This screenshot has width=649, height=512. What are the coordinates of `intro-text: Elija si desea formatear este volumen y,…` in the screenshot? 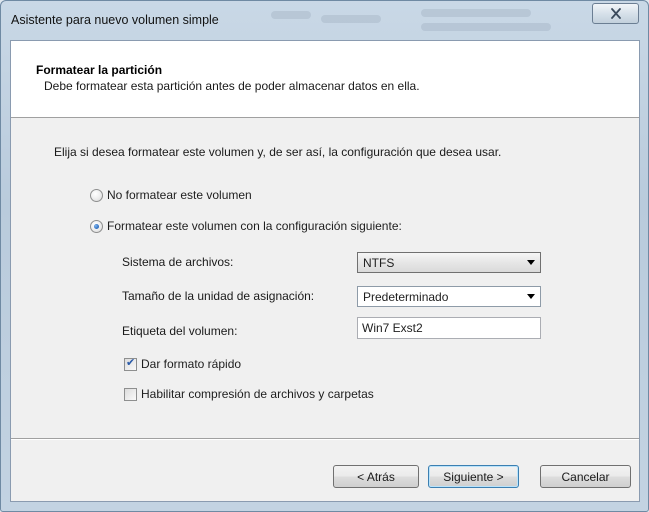 It's located at (278, 152).